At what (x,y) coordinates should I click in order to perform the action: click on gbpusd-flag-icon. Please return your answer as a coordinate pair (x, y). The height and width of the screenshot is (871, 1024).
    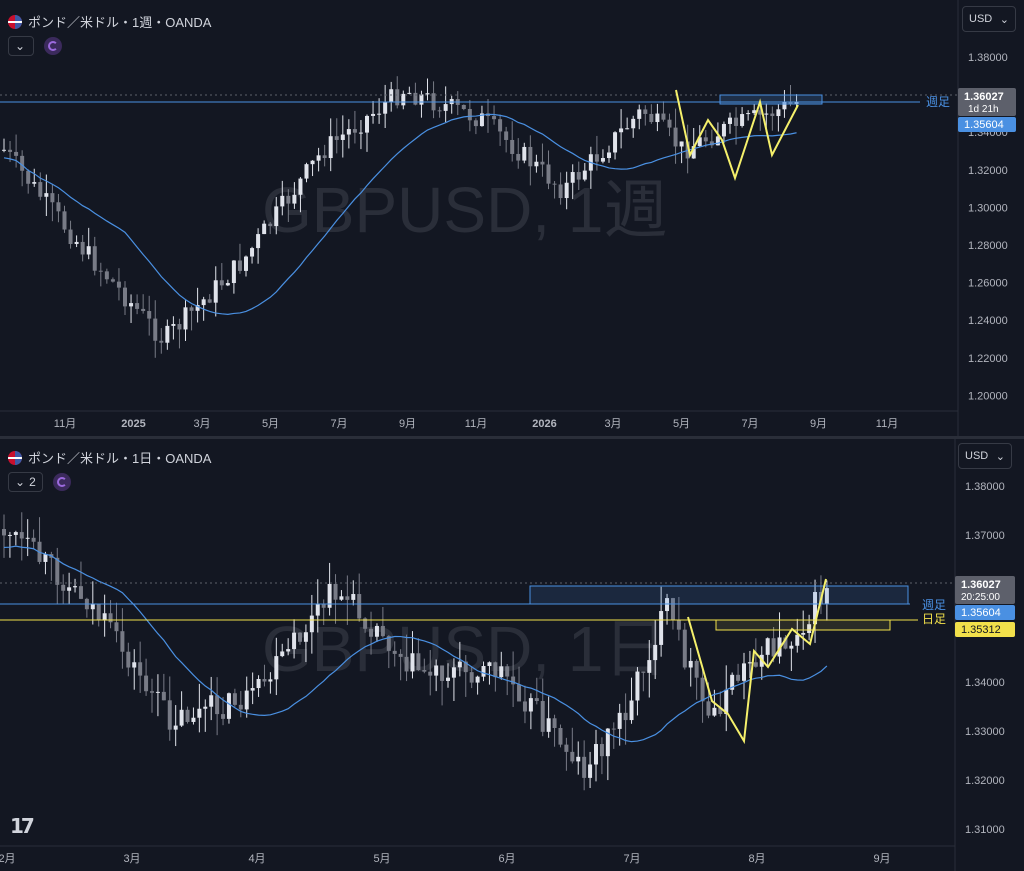
    Looking at the image, I should click on (15, 457).